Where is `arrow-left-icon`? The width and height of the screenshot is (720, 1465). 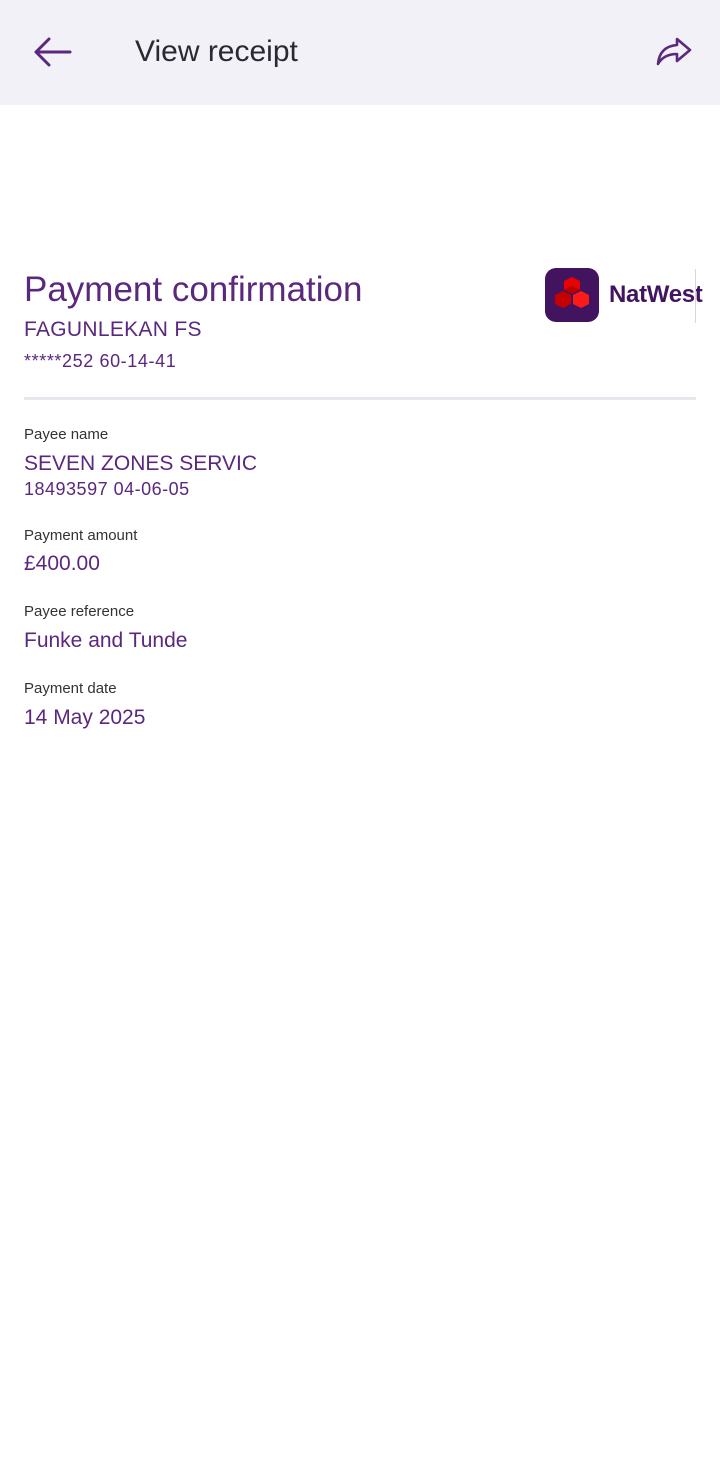 arrow-left-icon is located at coordinates (53, 52).